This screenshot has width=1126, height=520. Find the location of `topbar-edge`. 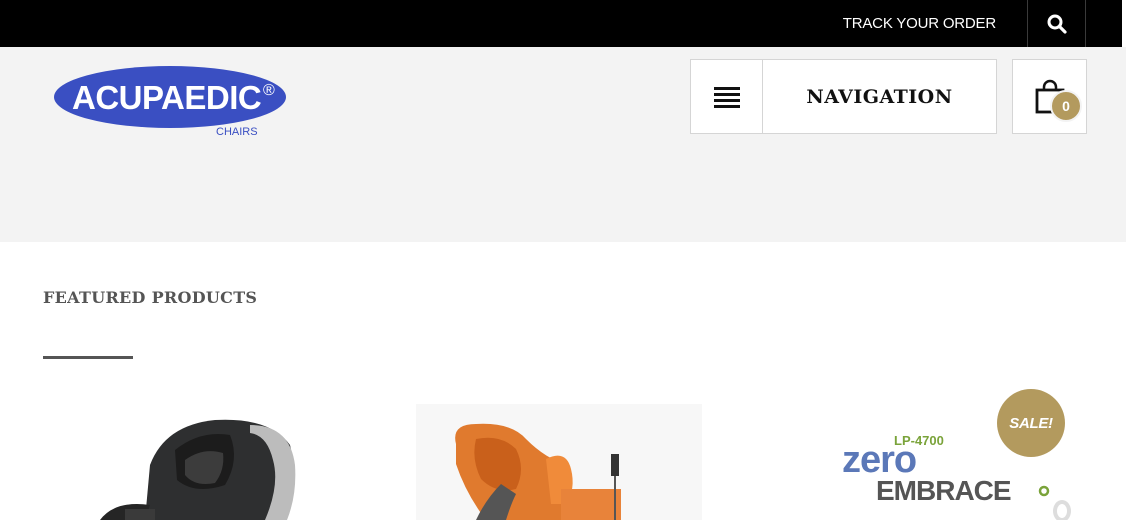

topbar-edge is located at coordinates (1124, 23).